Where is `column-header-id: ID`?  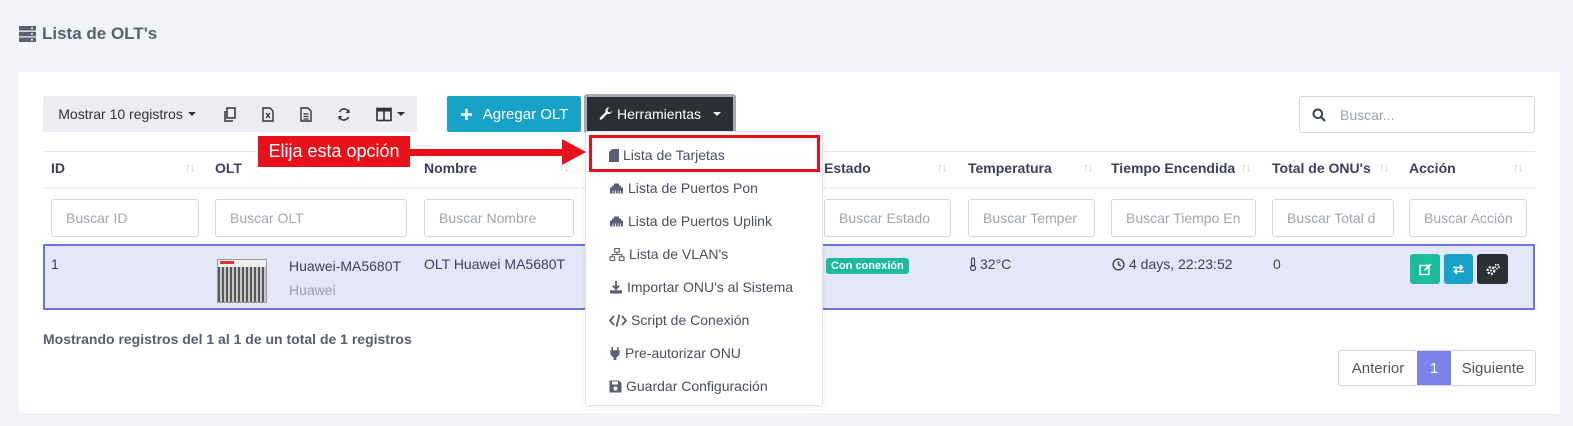 column-header-id: ID is located at coordinates (58, 169).